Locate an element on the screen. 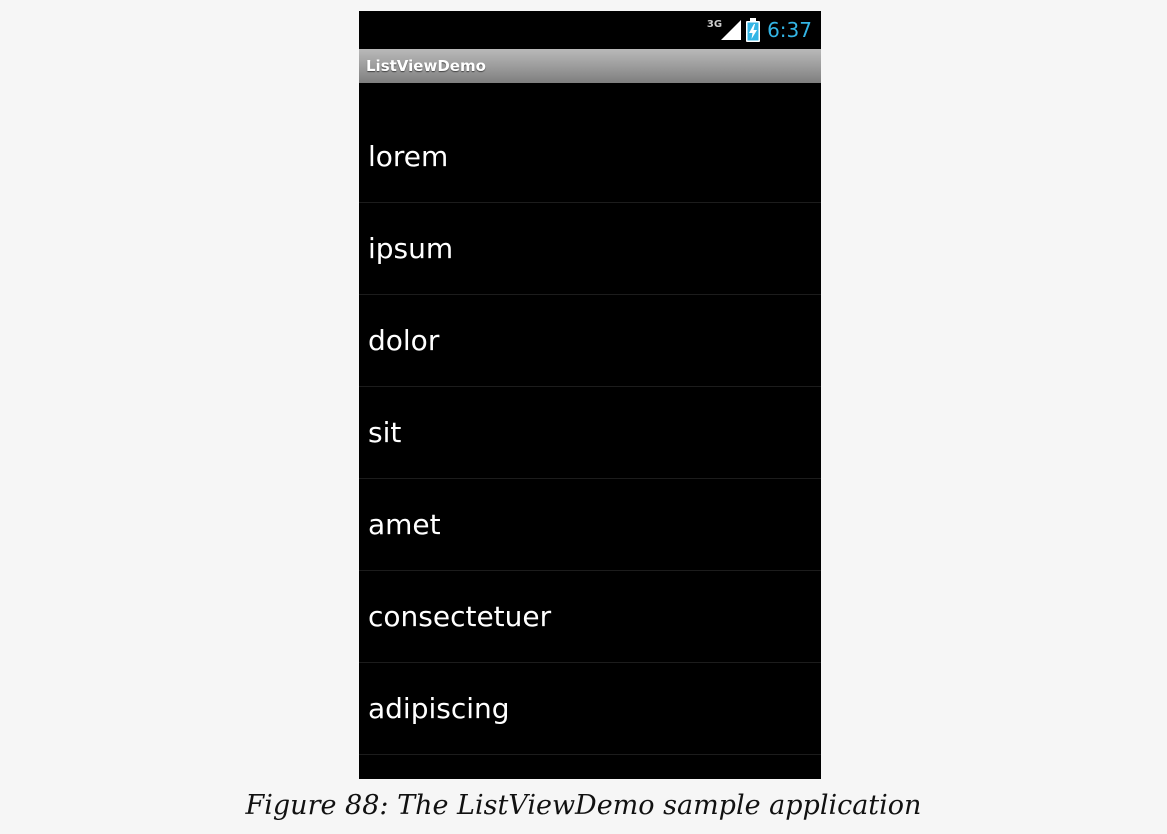 The image size is (1167, 834). list-item-label: amet is located at coordinates (404, 524).